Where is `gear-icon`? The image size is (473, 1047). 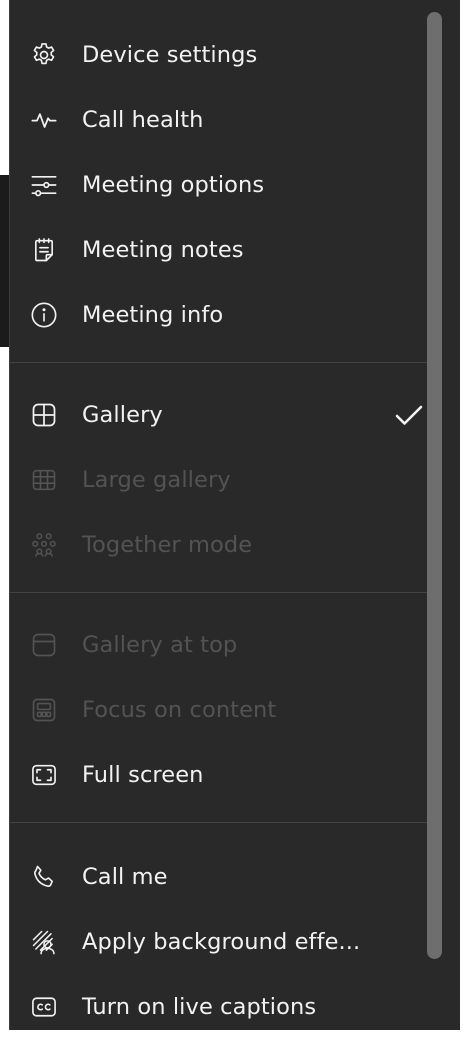 gear-icon is located at coordinates (44, 55).